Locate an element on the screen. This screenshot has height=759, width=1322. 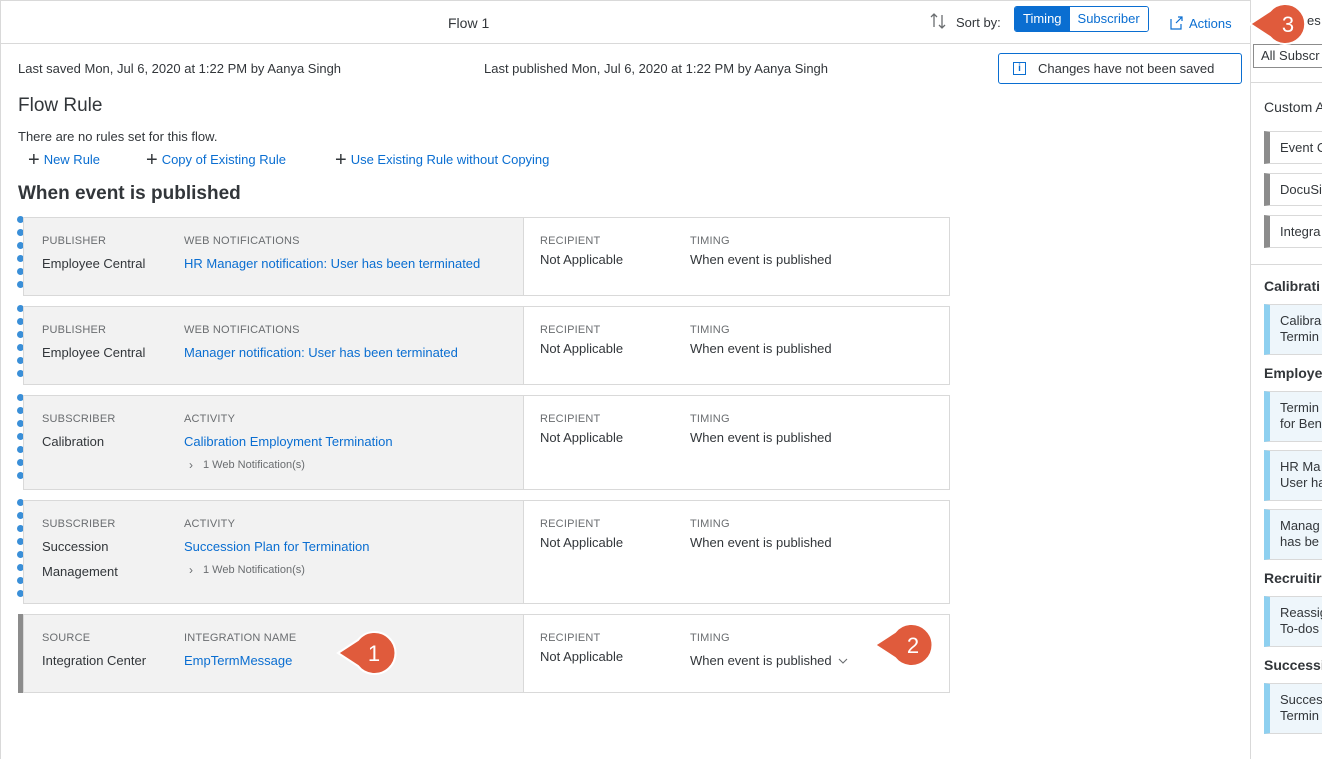
panel-item: Integra is located at coordinates (1293, 231).